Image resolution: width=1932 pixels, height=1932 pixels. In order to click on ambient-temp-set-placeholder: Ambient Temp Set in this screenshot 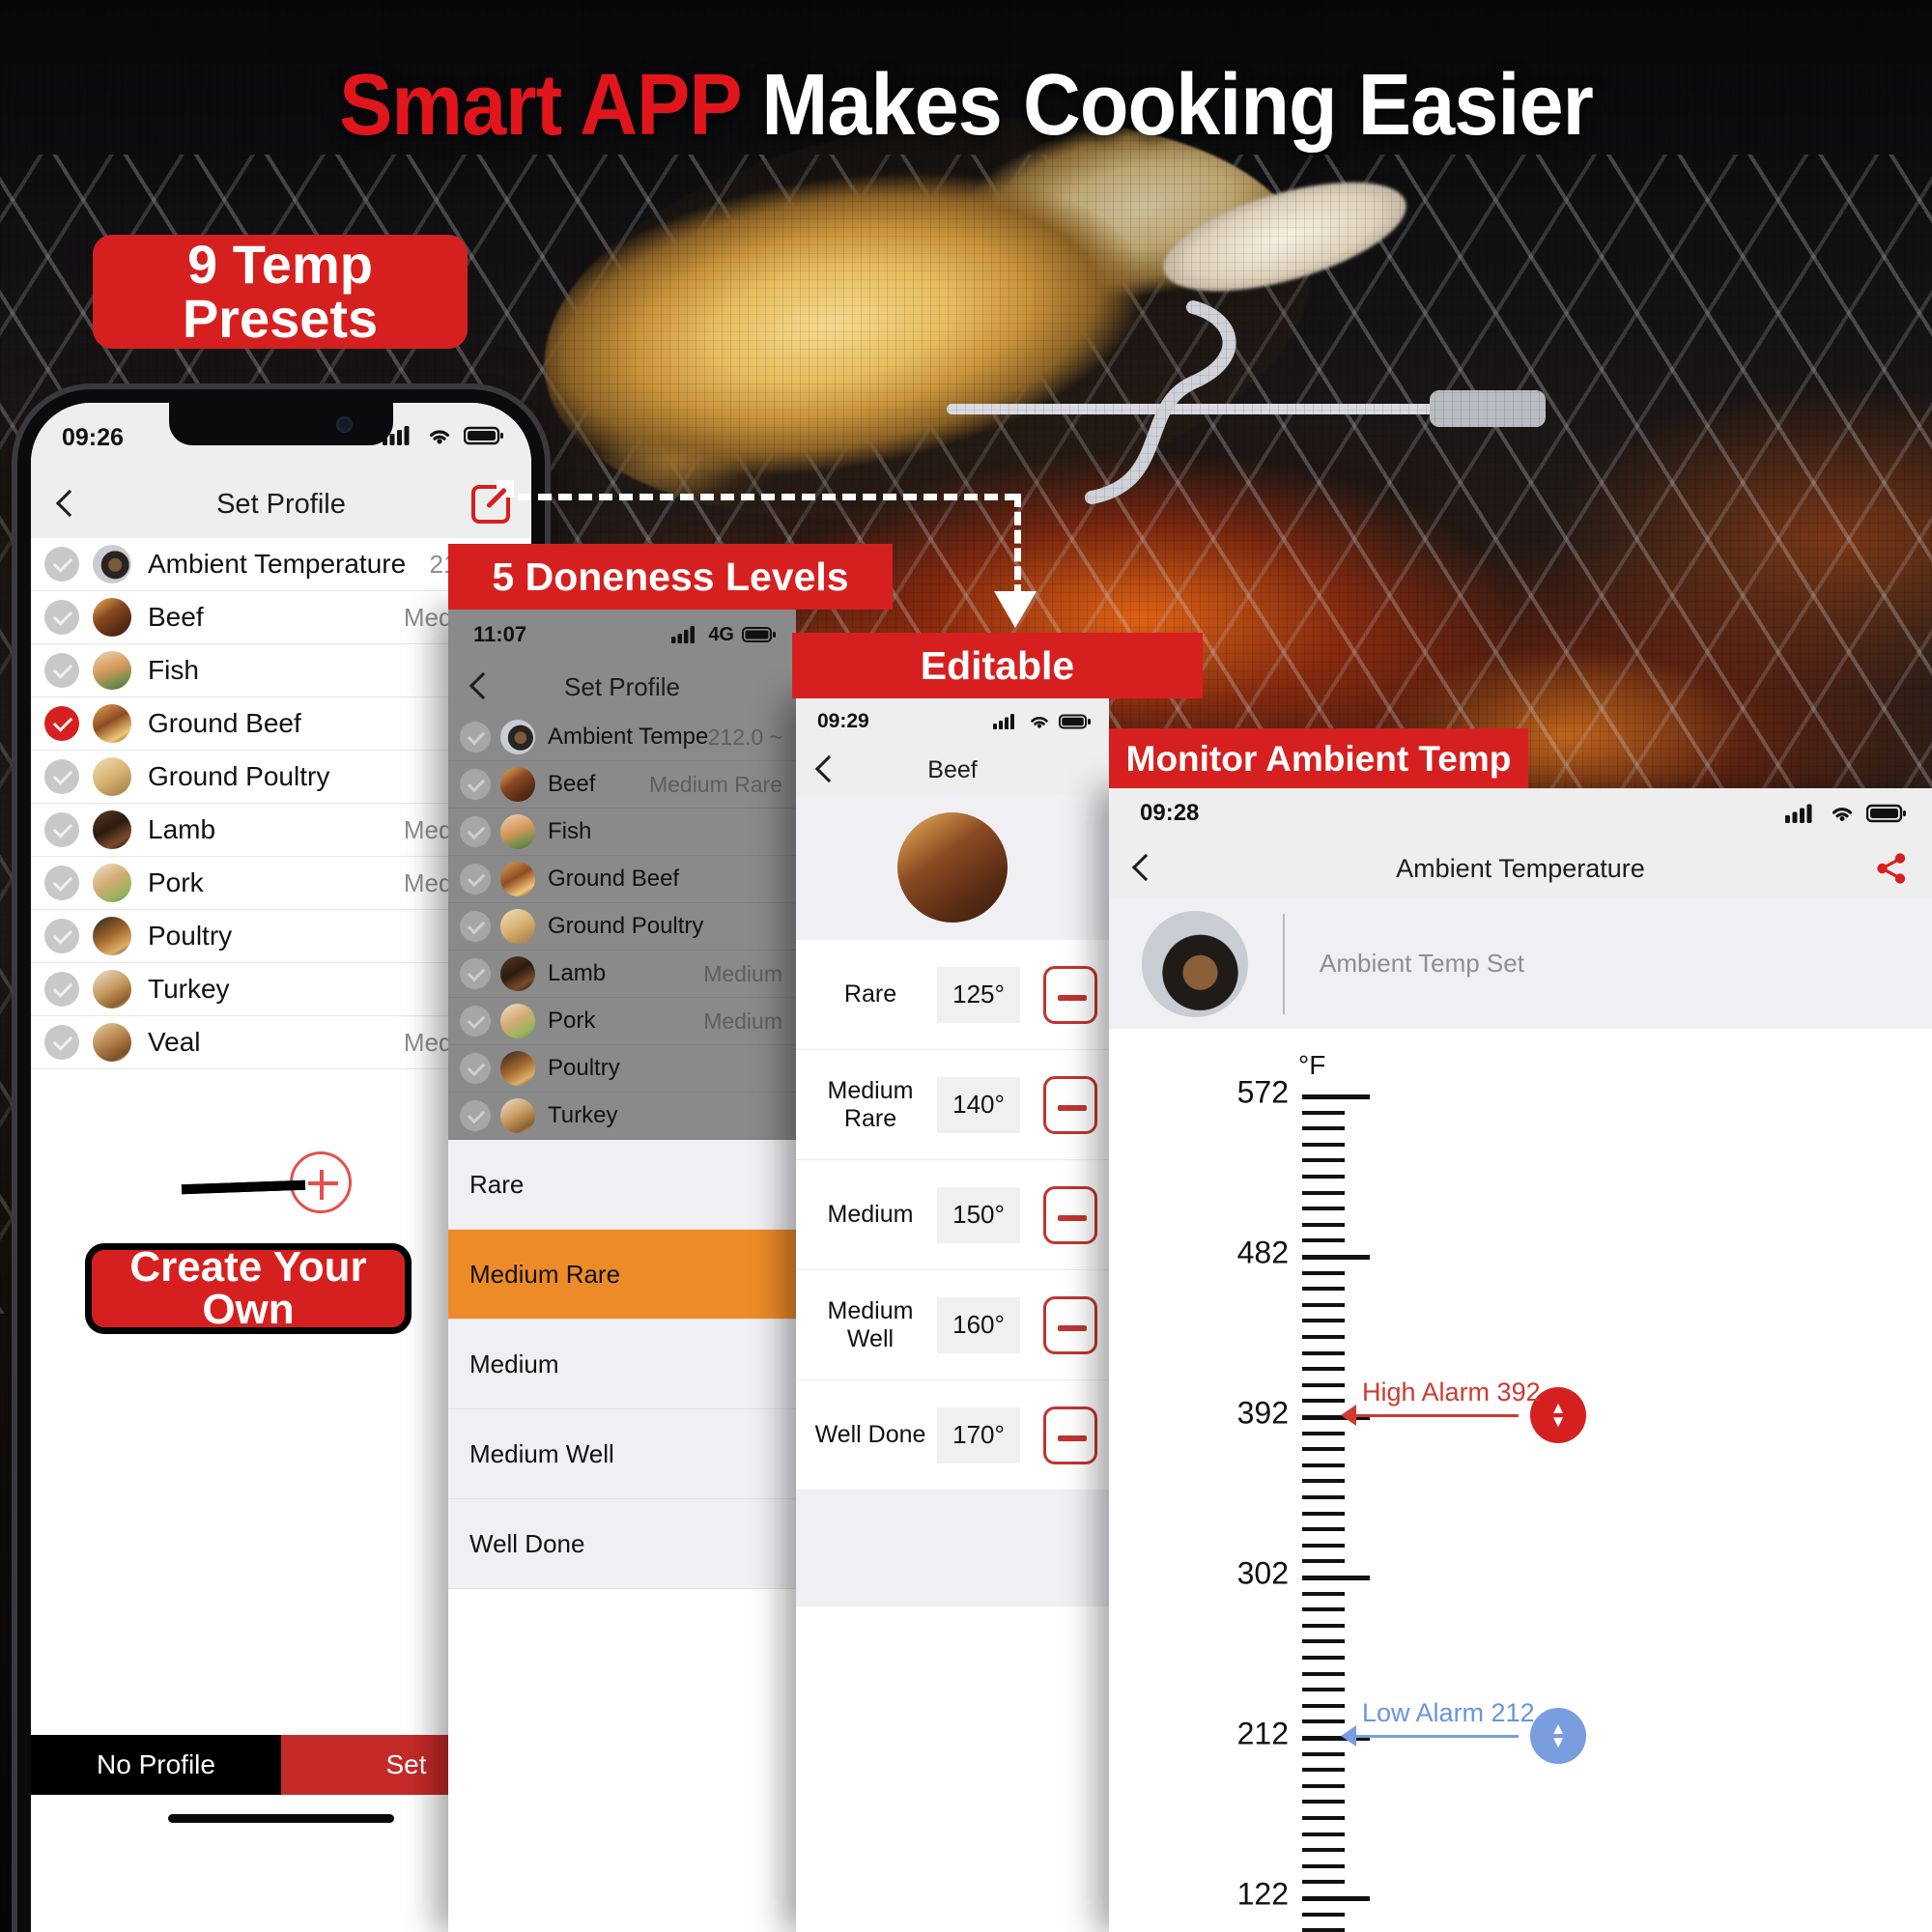, I will do `click(1422, 964)`.